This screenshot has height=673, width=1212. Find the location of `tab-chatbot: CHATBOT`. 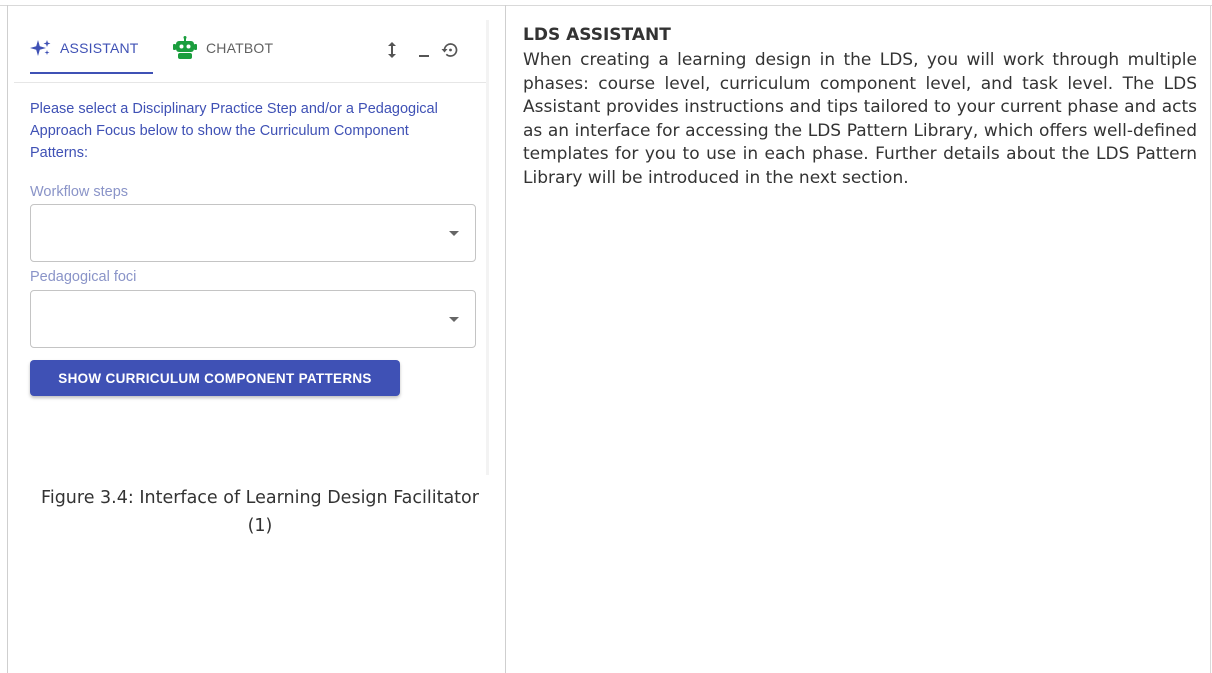

tab-chatbot: CHATBOT is located at coordinates (222, 48).